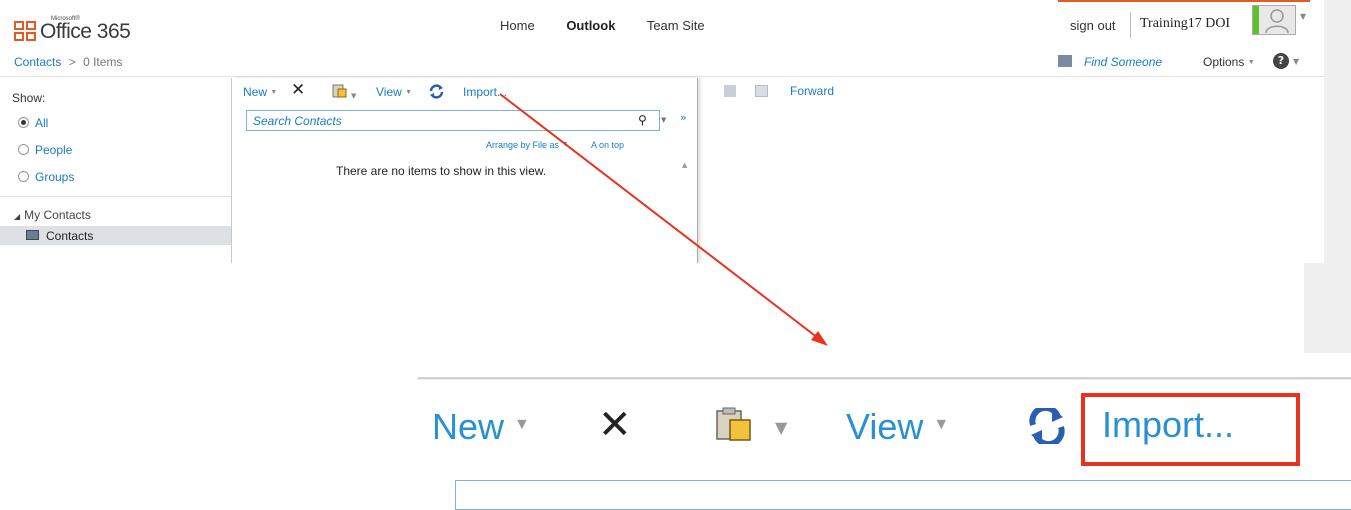 This screenshot has width=1351, height=510. I want to click on search-icon: ⚲, so click(642, 120).